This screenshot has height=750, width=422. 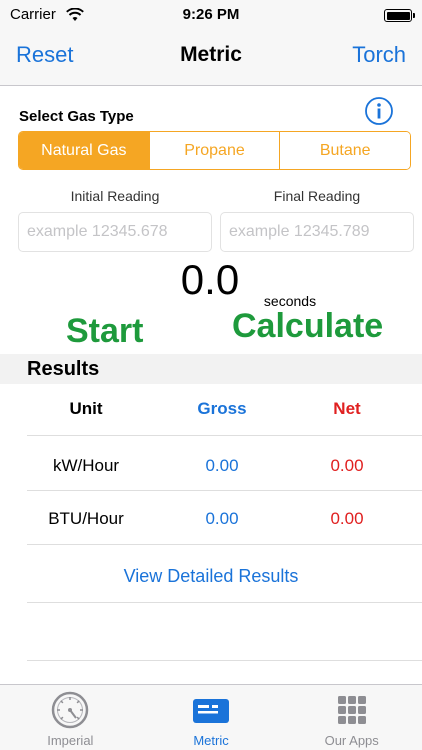 I want to click on segment-butane: Butane, so click(x=345, y=150).